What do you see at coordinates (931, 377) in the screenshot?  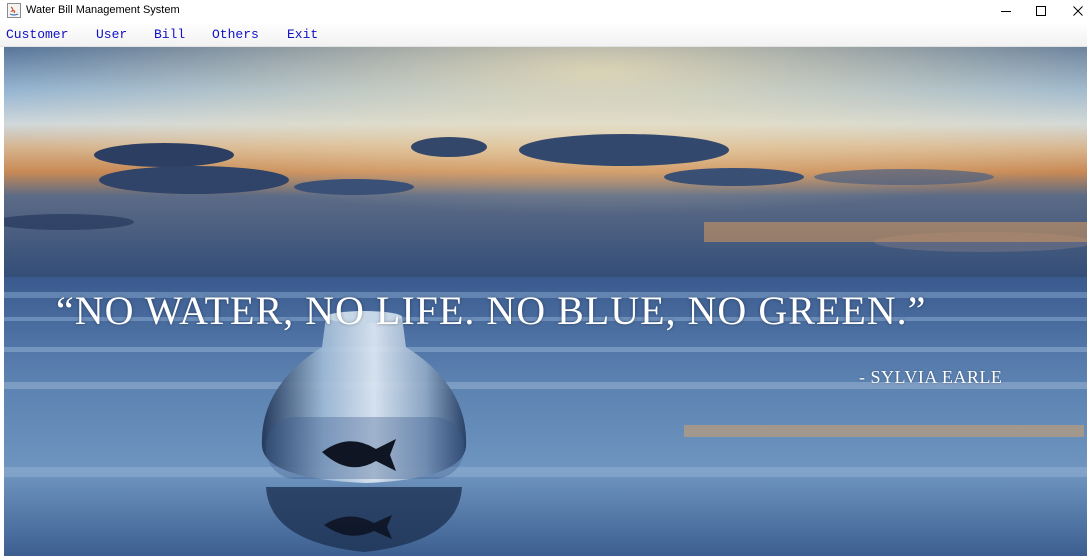 I see `quote-author: - SYLVIA EARLE` at bounding box center [931, 377].